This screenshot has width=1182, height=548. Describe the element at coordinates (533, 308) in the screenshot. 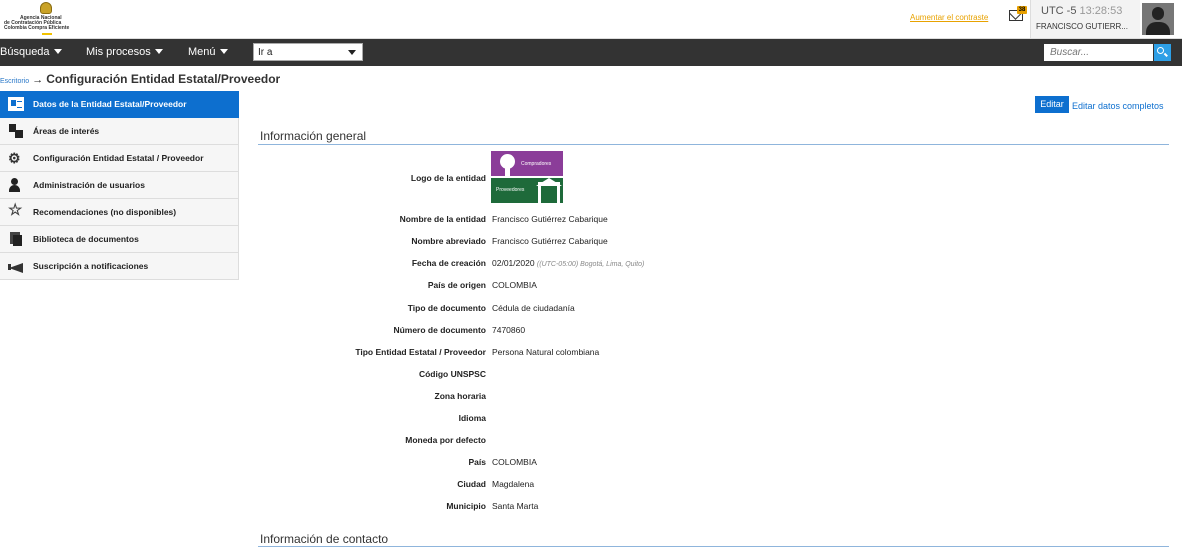

I see `field-value: Cédula de ciudadanía` at that location.